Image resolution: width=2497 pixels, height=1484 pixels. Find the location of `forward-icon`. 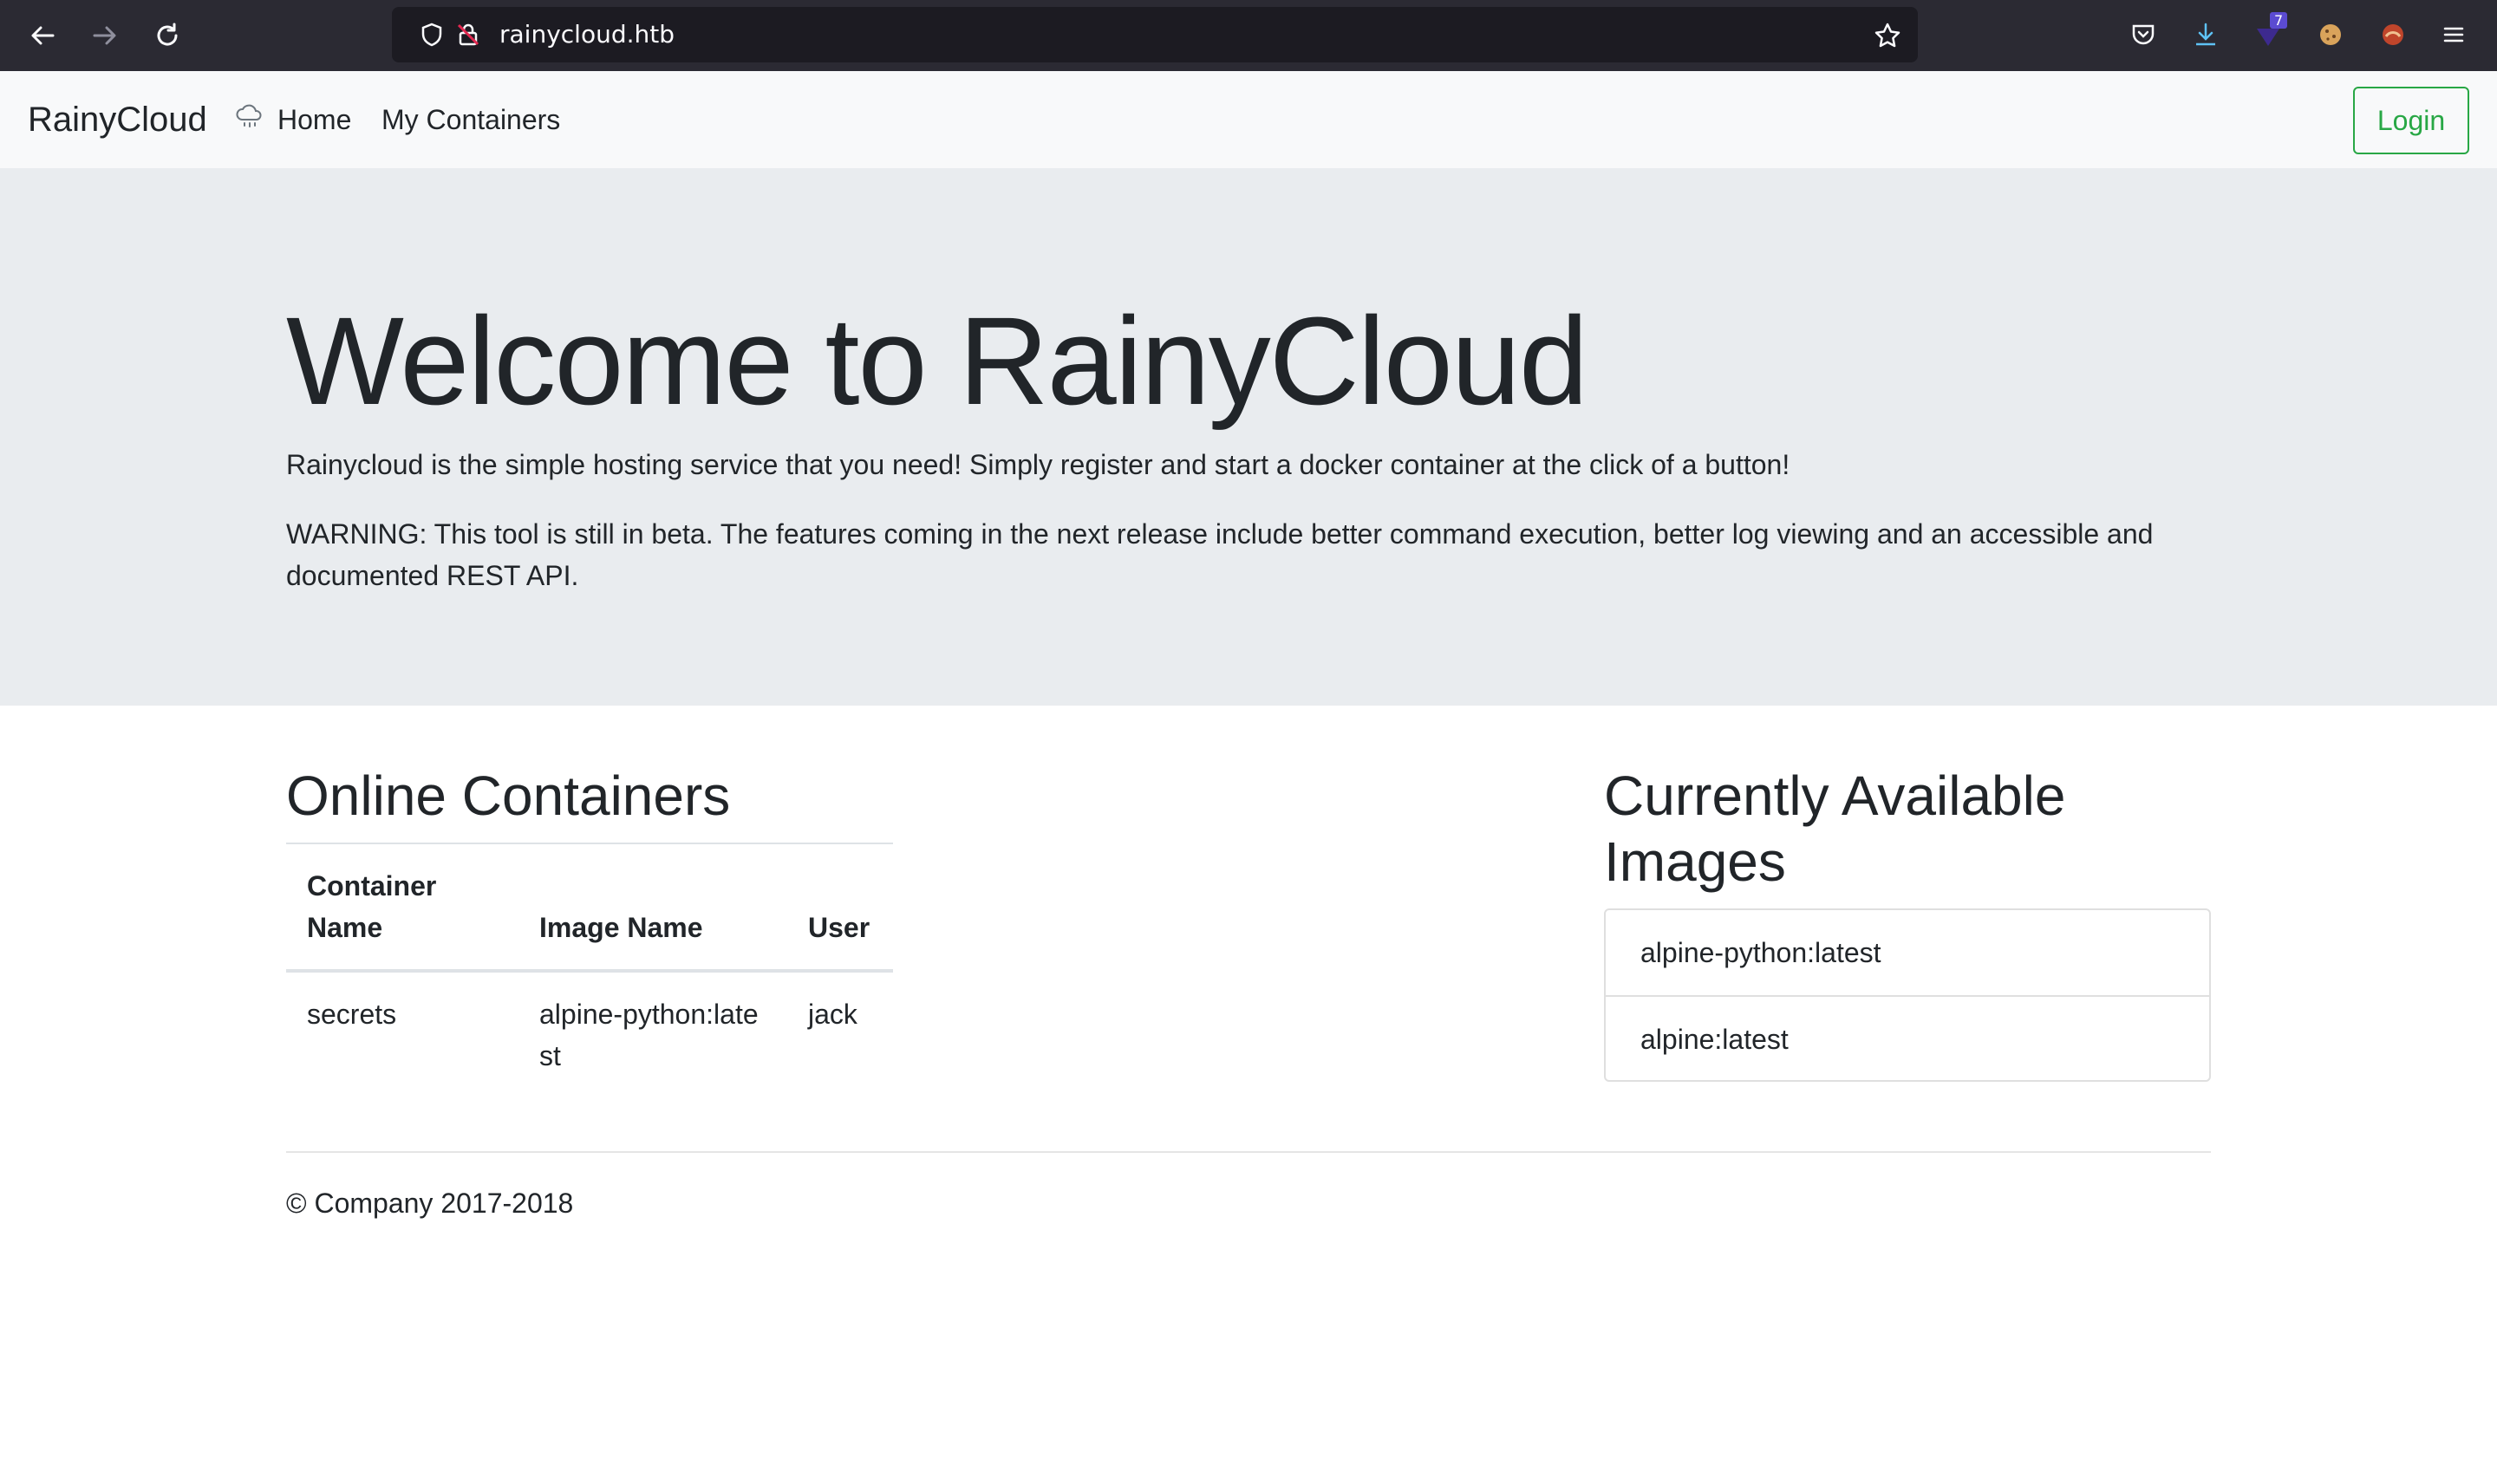

forward-icon is located at coordinates (105, 35).